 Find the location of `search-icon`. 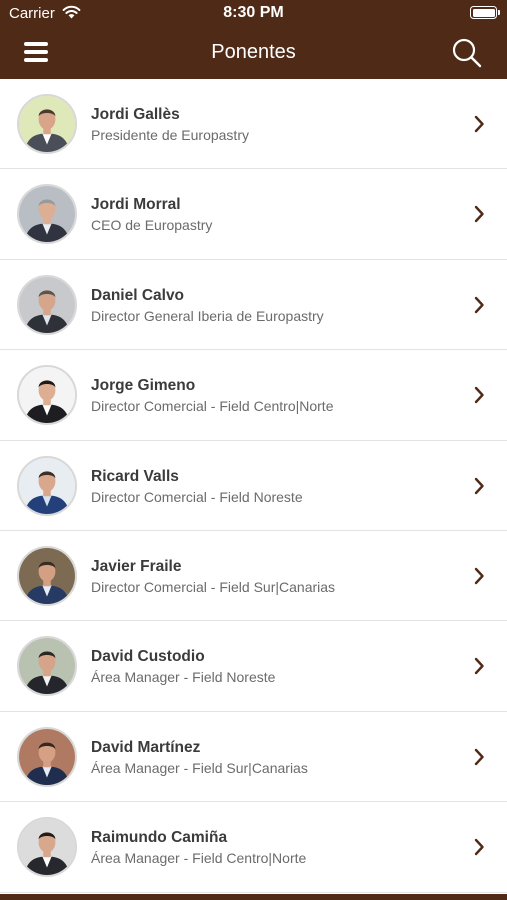

search-icon is located at coordinates (467, 53).